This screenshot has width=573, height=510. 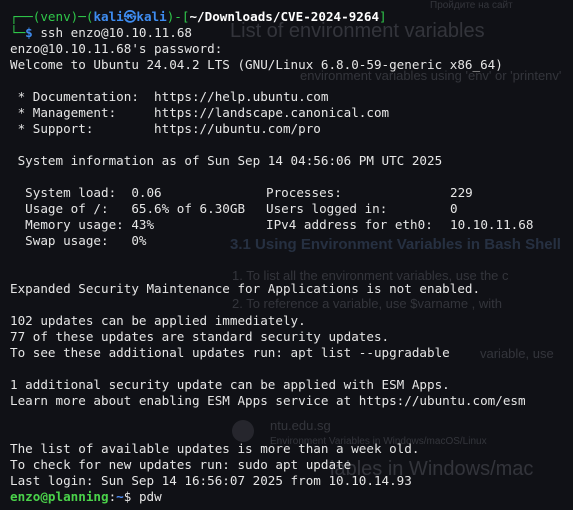 I want to click on support-line: * Support: https://ubuntu.com/pro, so click(x=165, y=128).